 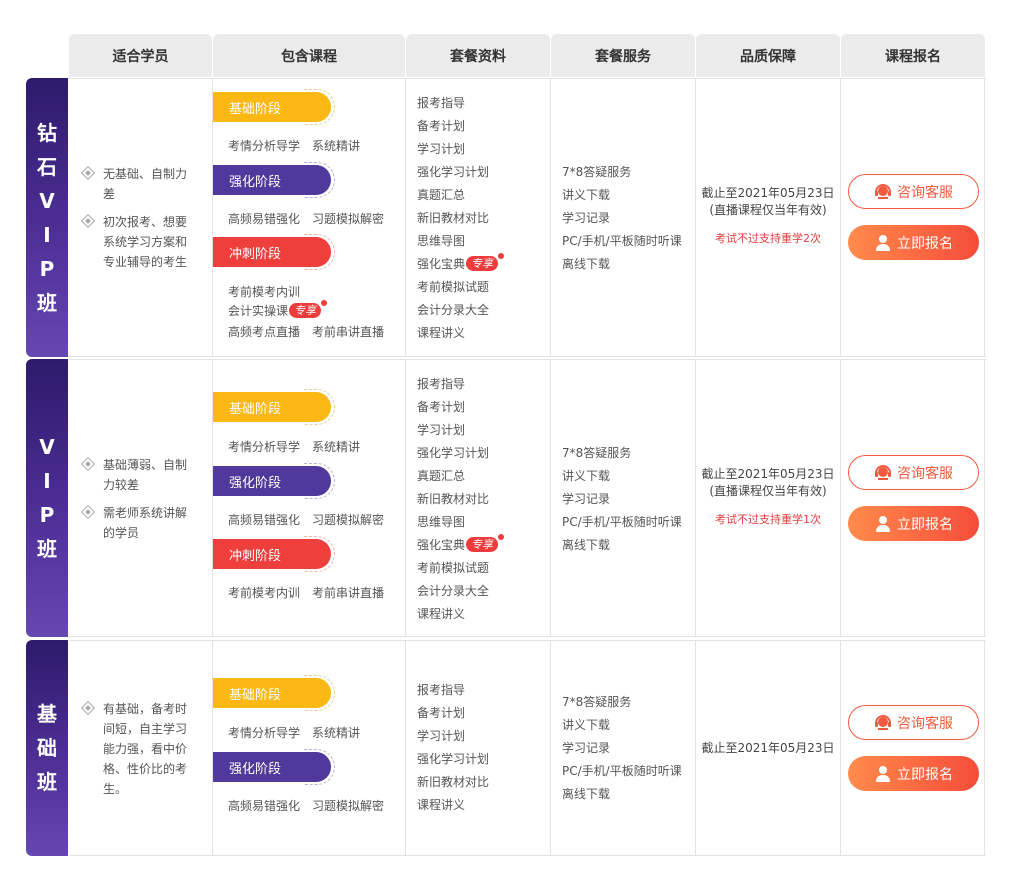 I want to click on student-desc: 有基础，备考时间短，自主学习能力强，看中价格、性价比的考生。, so click(x=145, y=749).